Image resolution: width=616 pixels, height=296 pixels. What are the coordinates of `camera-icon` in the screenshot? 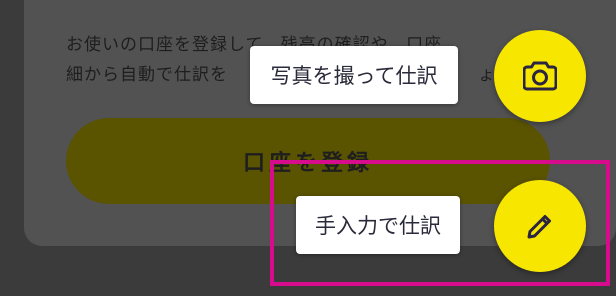 It's located at (540, 76).